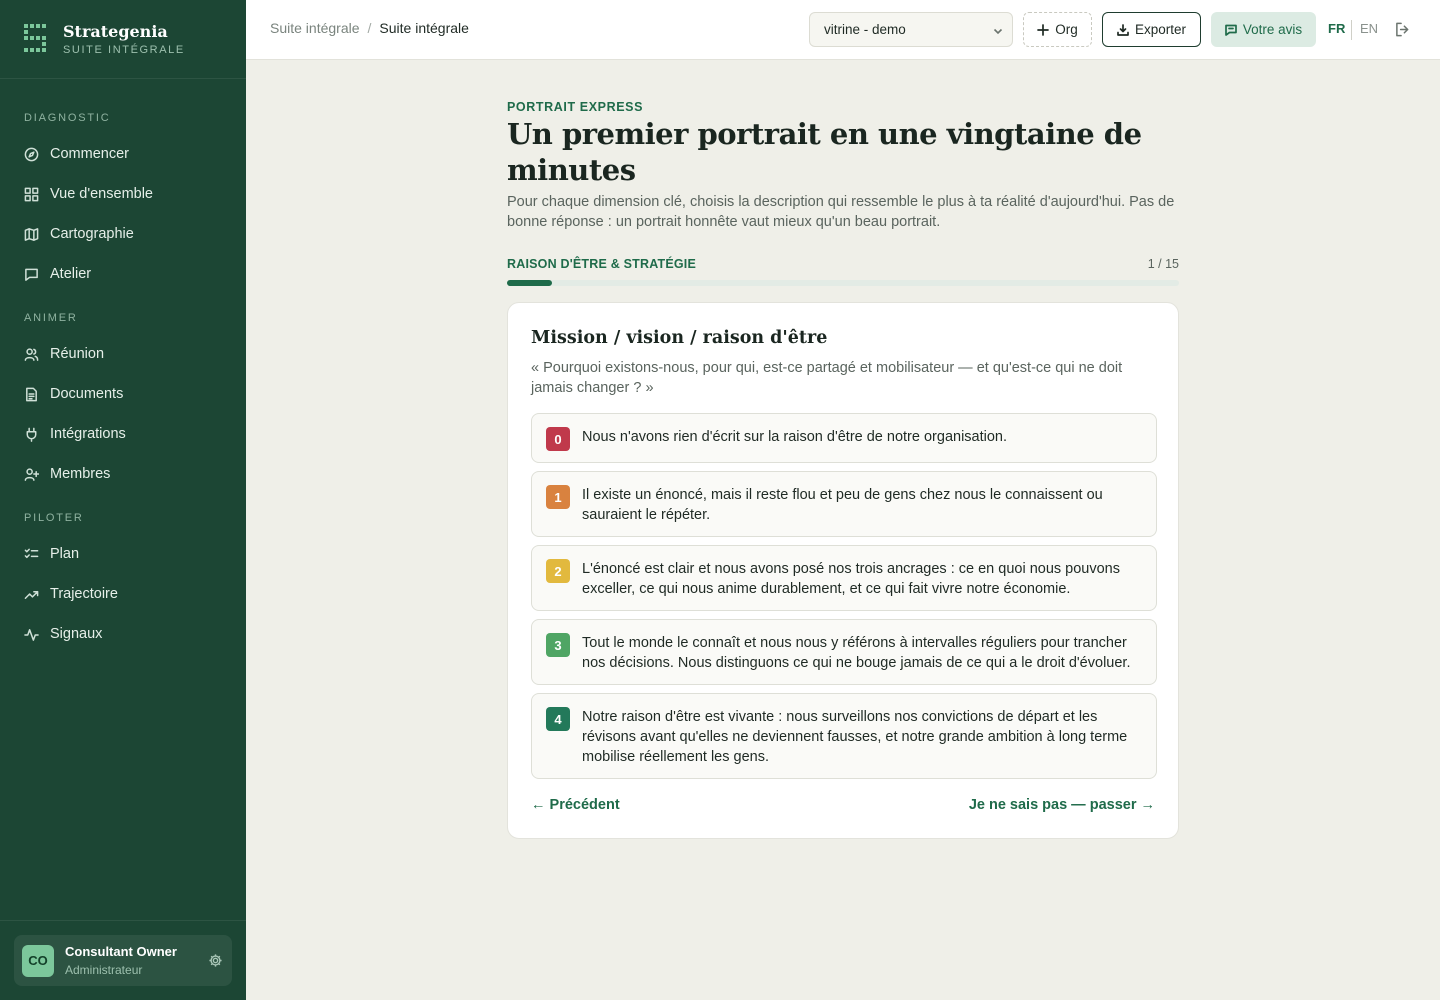 The image size is (1440, 1000). Describe the element at coordinates (1163, 264) in the screenshot. I see `step-counter: 1 / 15` at that location.